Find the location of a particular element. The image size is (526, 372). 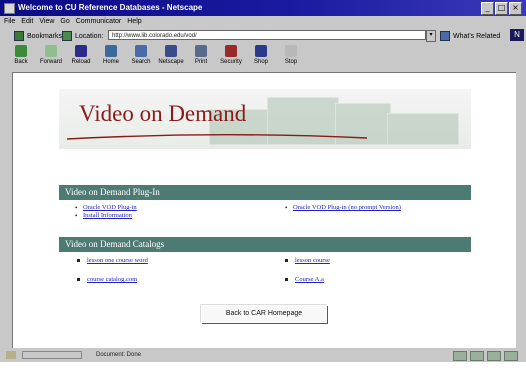

menu-view: View is located at coordinates (46, 22).